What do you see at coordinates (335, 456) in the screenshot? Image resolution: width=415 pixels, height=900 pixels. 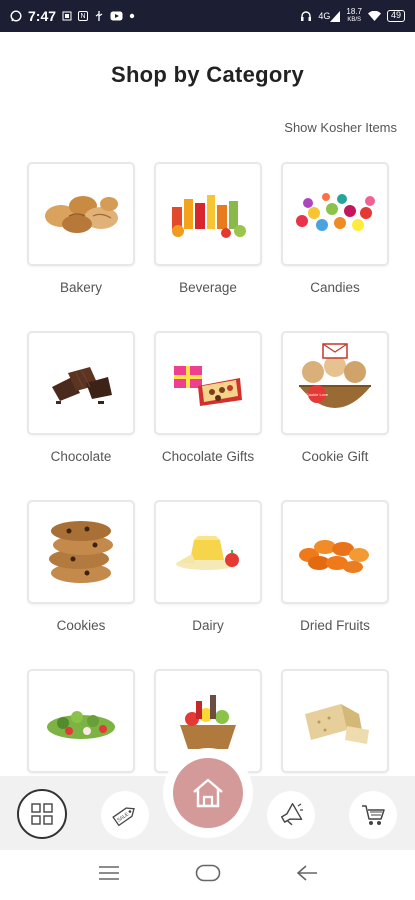 I see `category-label: Cookie Gift` at bounding box center [335, 456].